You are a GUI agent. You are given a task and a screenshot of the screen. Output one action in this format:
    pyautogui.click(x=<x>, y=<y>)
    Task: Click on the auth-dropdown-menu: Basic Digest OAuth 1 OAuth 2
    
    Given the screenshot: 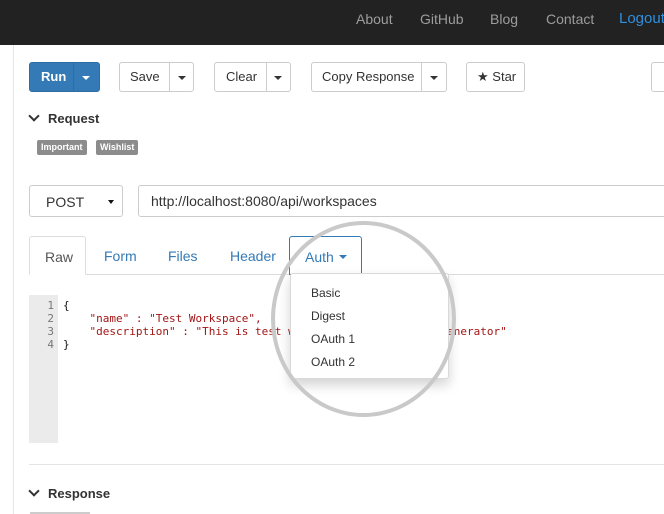 What is the action you would take?
    pyautogui.click(x=369, y=326)
    